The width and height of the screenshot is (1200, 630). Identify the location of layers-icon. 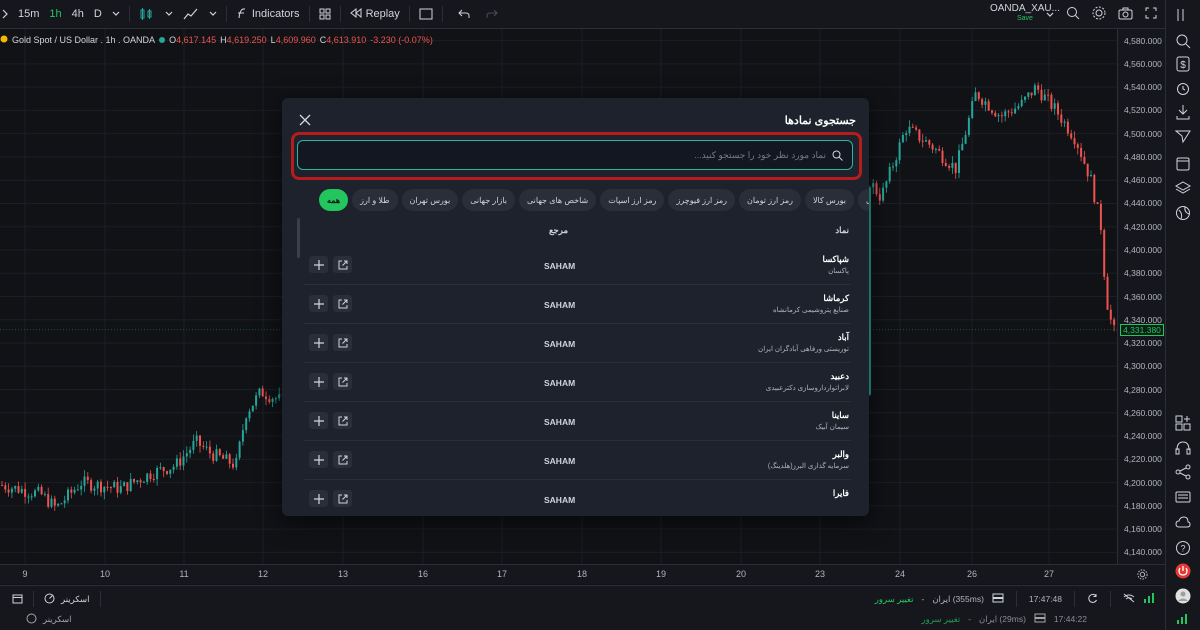
(1183, 188).